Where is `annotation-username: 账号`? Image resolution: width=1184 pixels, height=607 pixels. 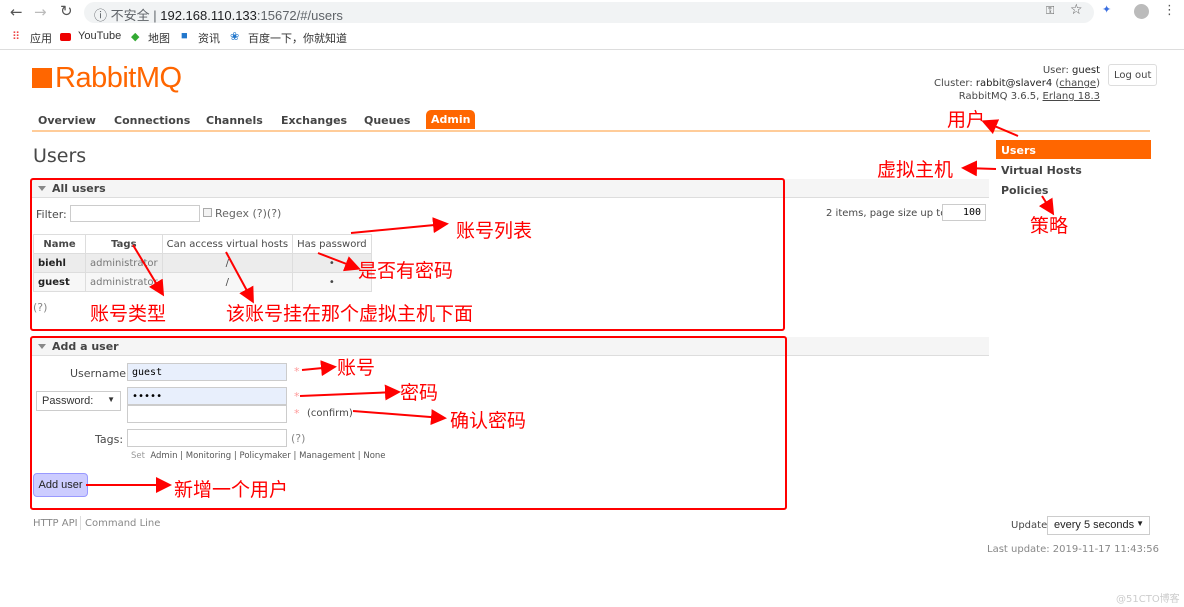
annotation-username: 账号 is located at coordinates (356, 368).